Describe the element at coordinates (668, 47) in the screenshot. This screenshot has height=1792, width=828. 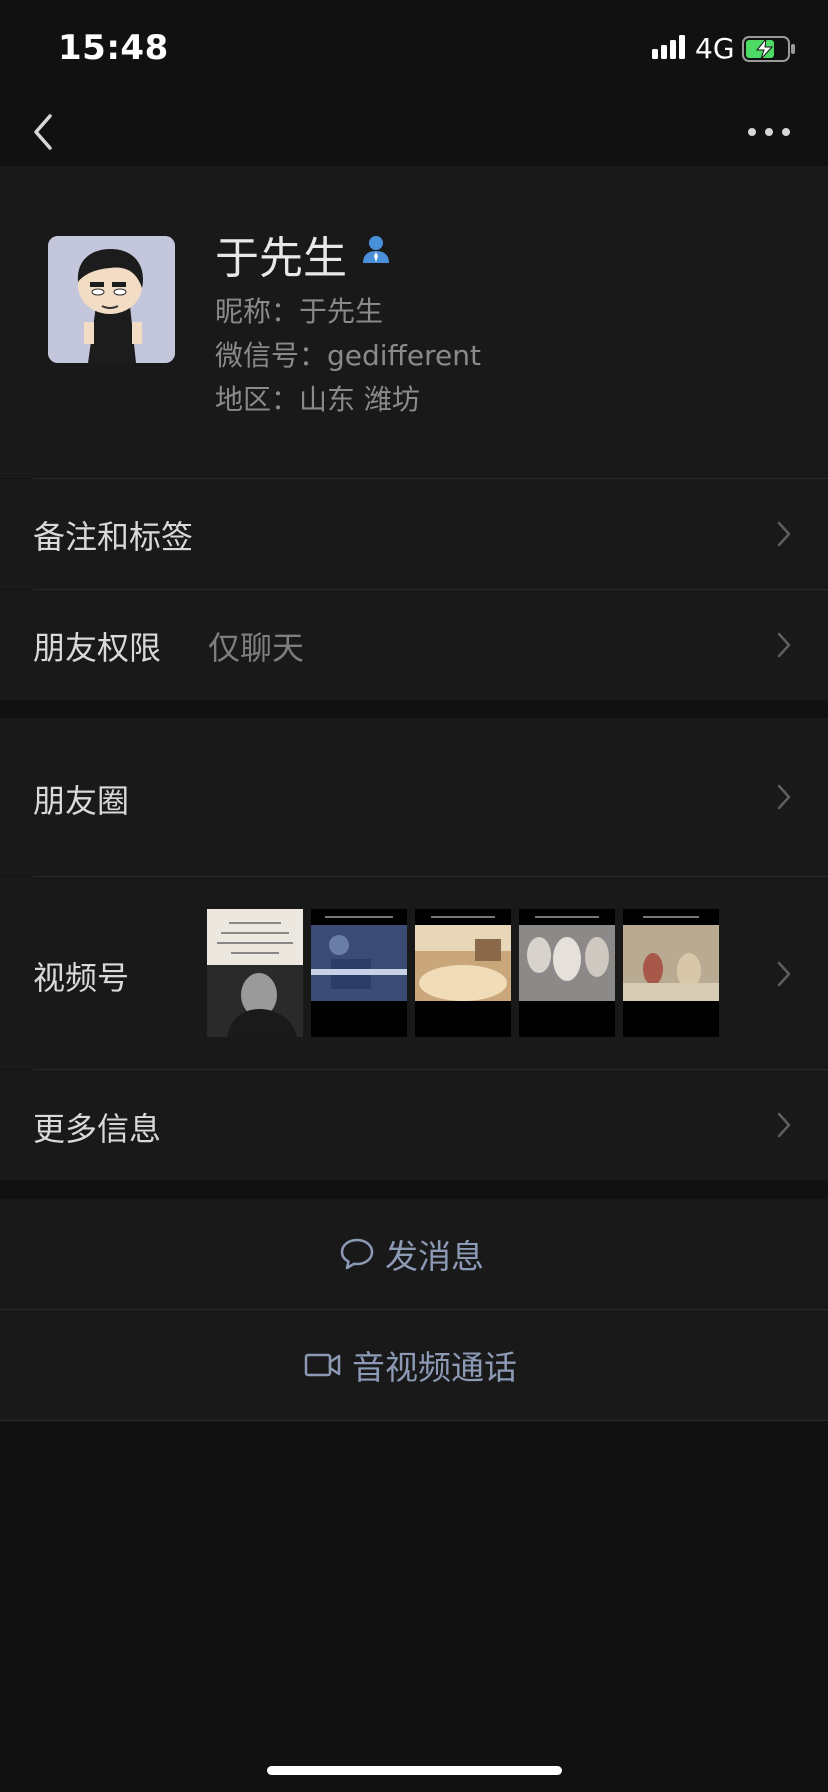
I see `signal-icon` at that location.